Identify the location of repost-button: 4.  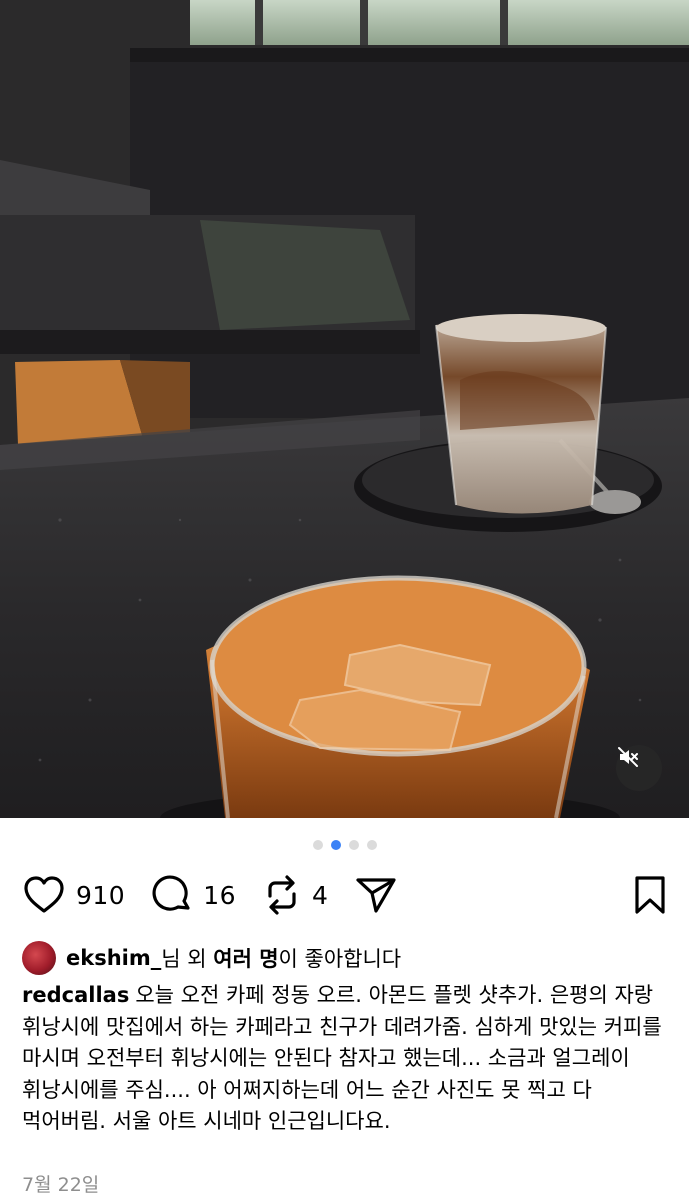
(295, 895).